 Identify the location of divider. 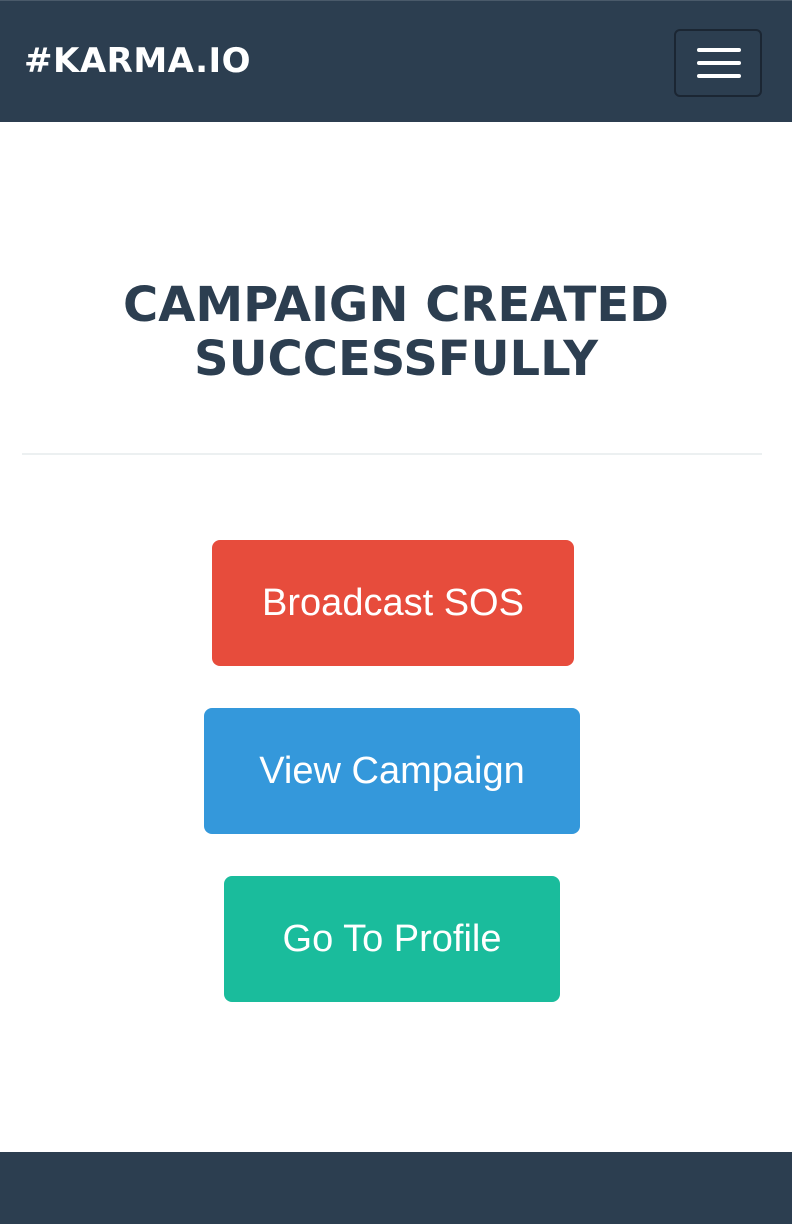
(392, 454).